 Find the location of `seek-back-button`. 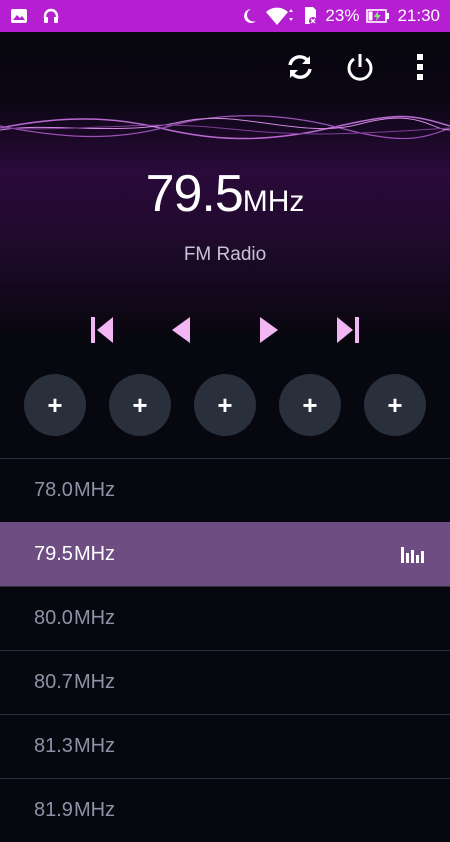

seek-back-button is located at coordinates (180, 332).